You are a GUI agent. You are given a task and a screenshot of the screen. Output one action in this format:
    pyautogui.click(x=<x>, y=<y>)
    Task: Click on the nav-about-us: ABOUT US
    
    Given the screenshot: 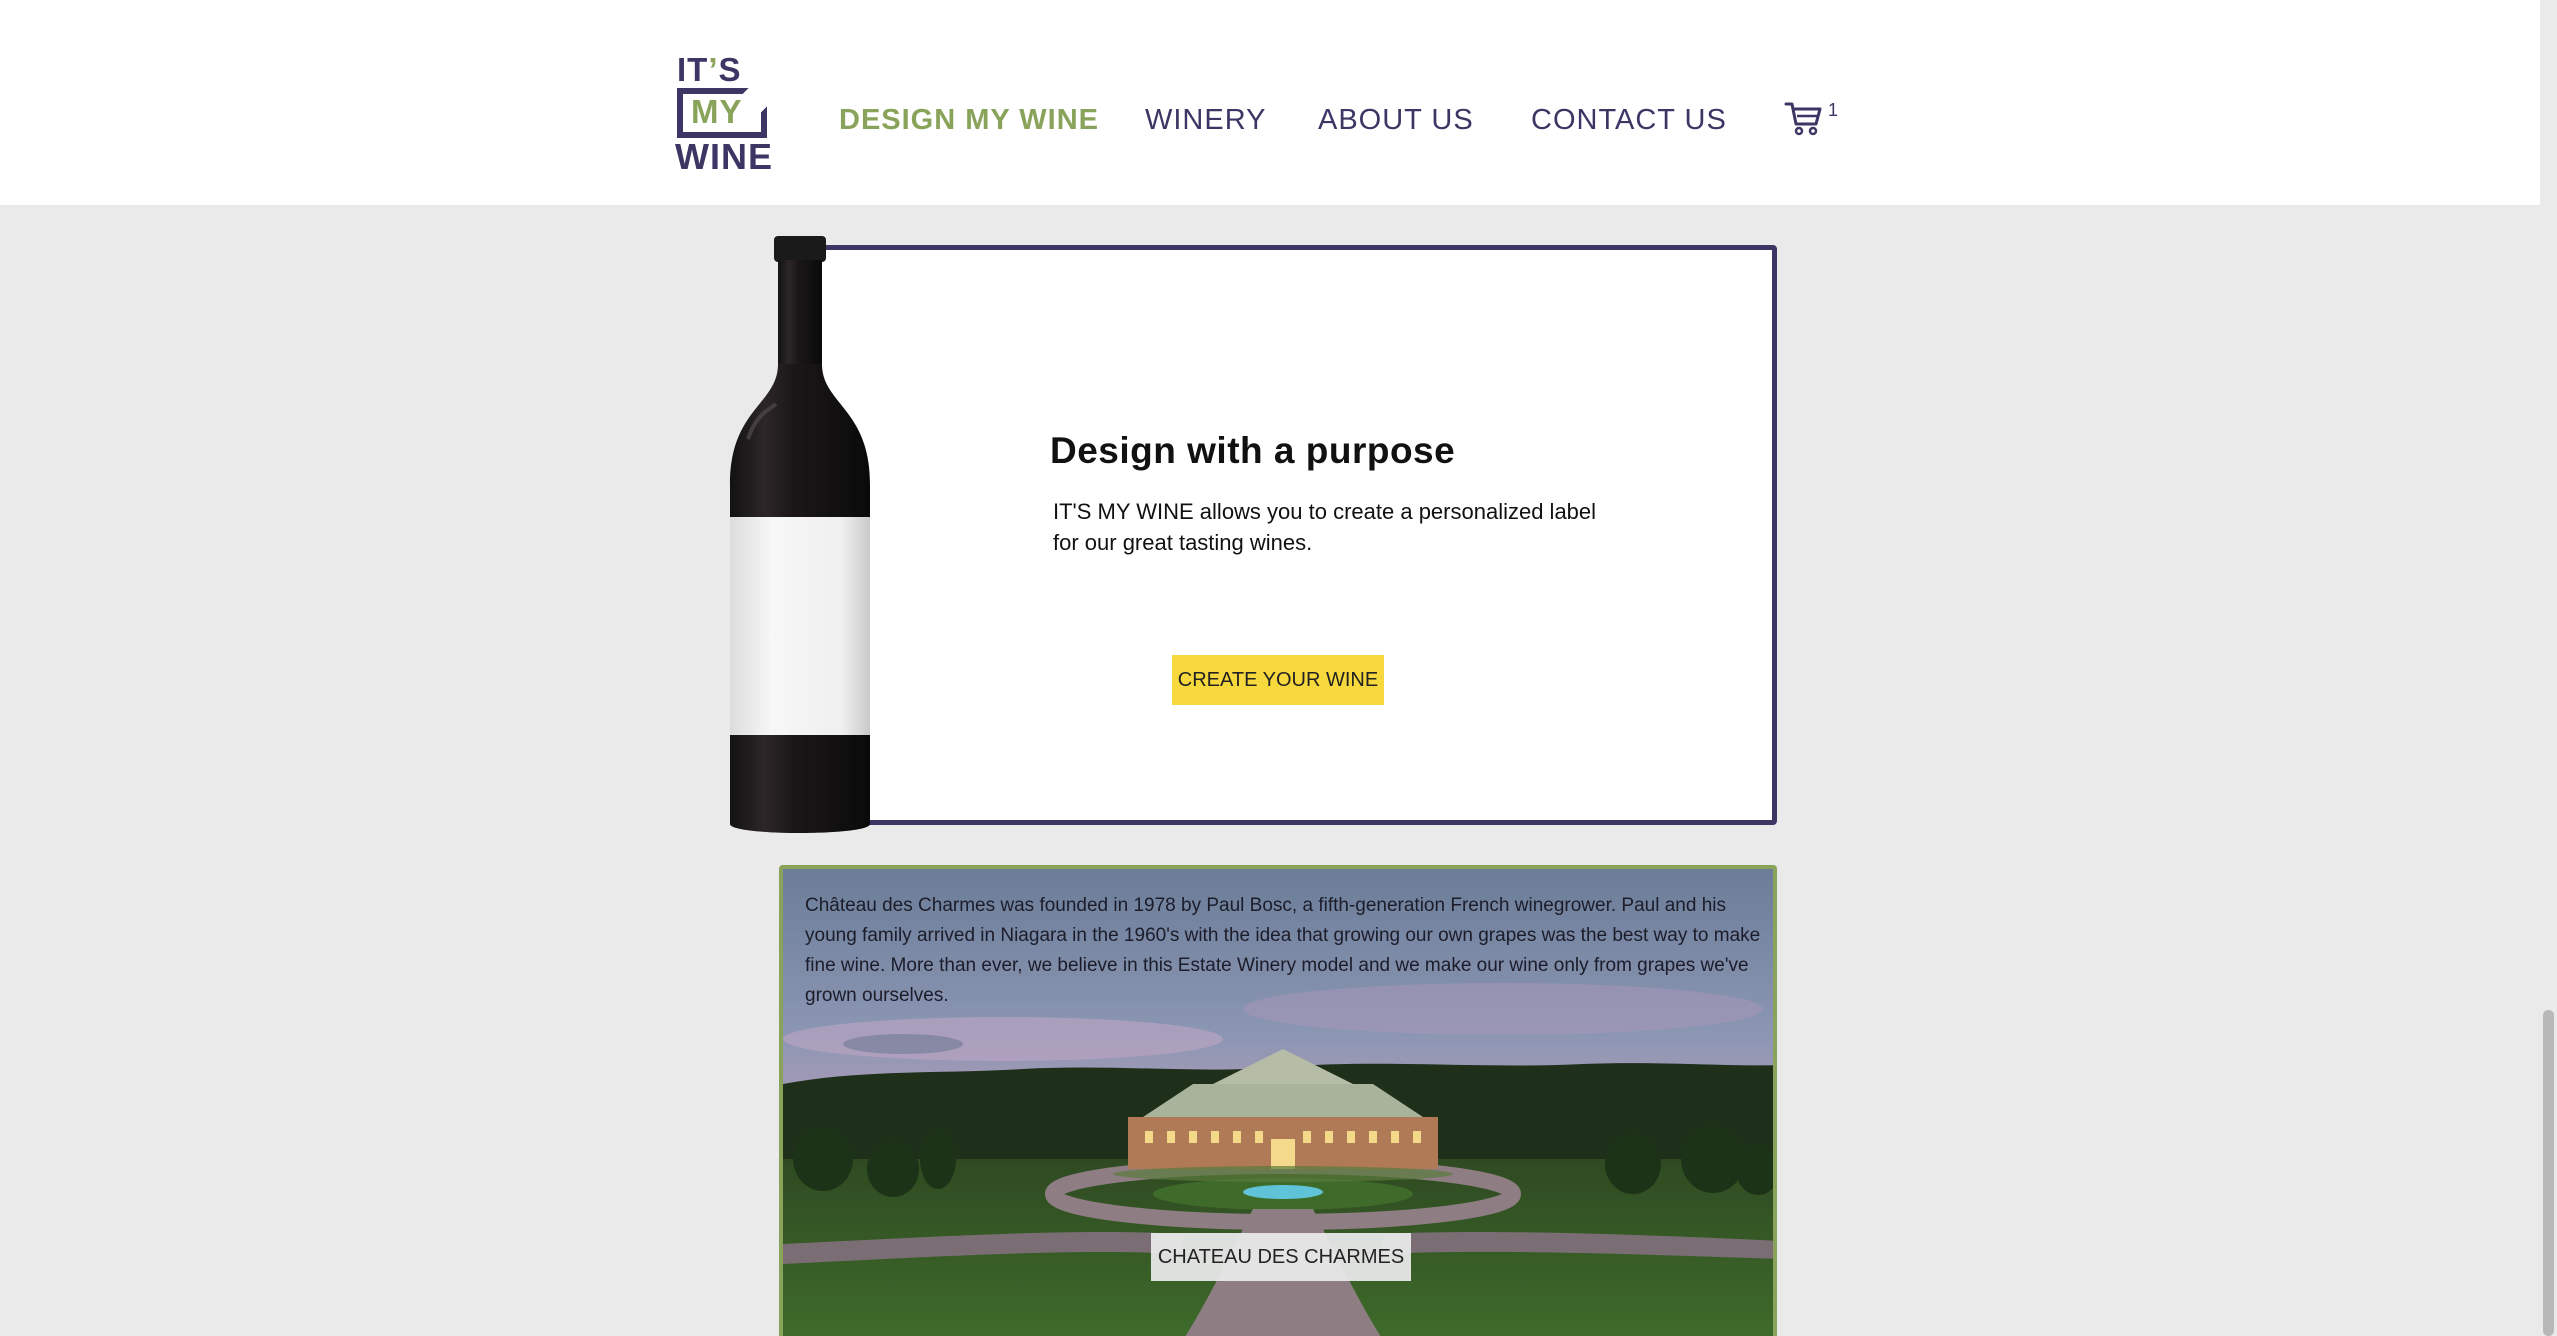 What is the action you would take?
    pyautogui.click(x=1396, y=124)
    